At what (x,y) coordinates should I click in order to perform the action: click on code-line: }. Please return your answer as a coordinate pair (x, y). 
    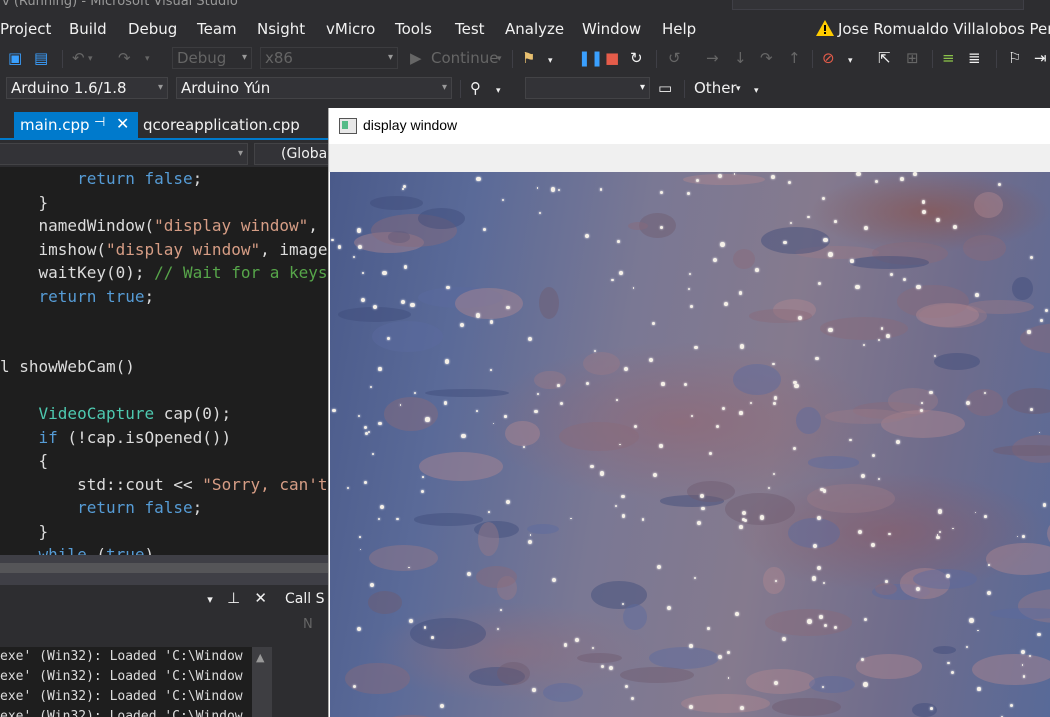
    Looking at the image, I should click on (24, 202).